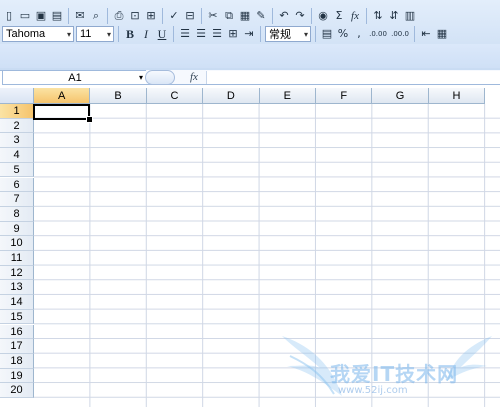 The height and width of the screenshot is (407, 500). I want to click on align-center-icon: ☰, so click(201, 34).